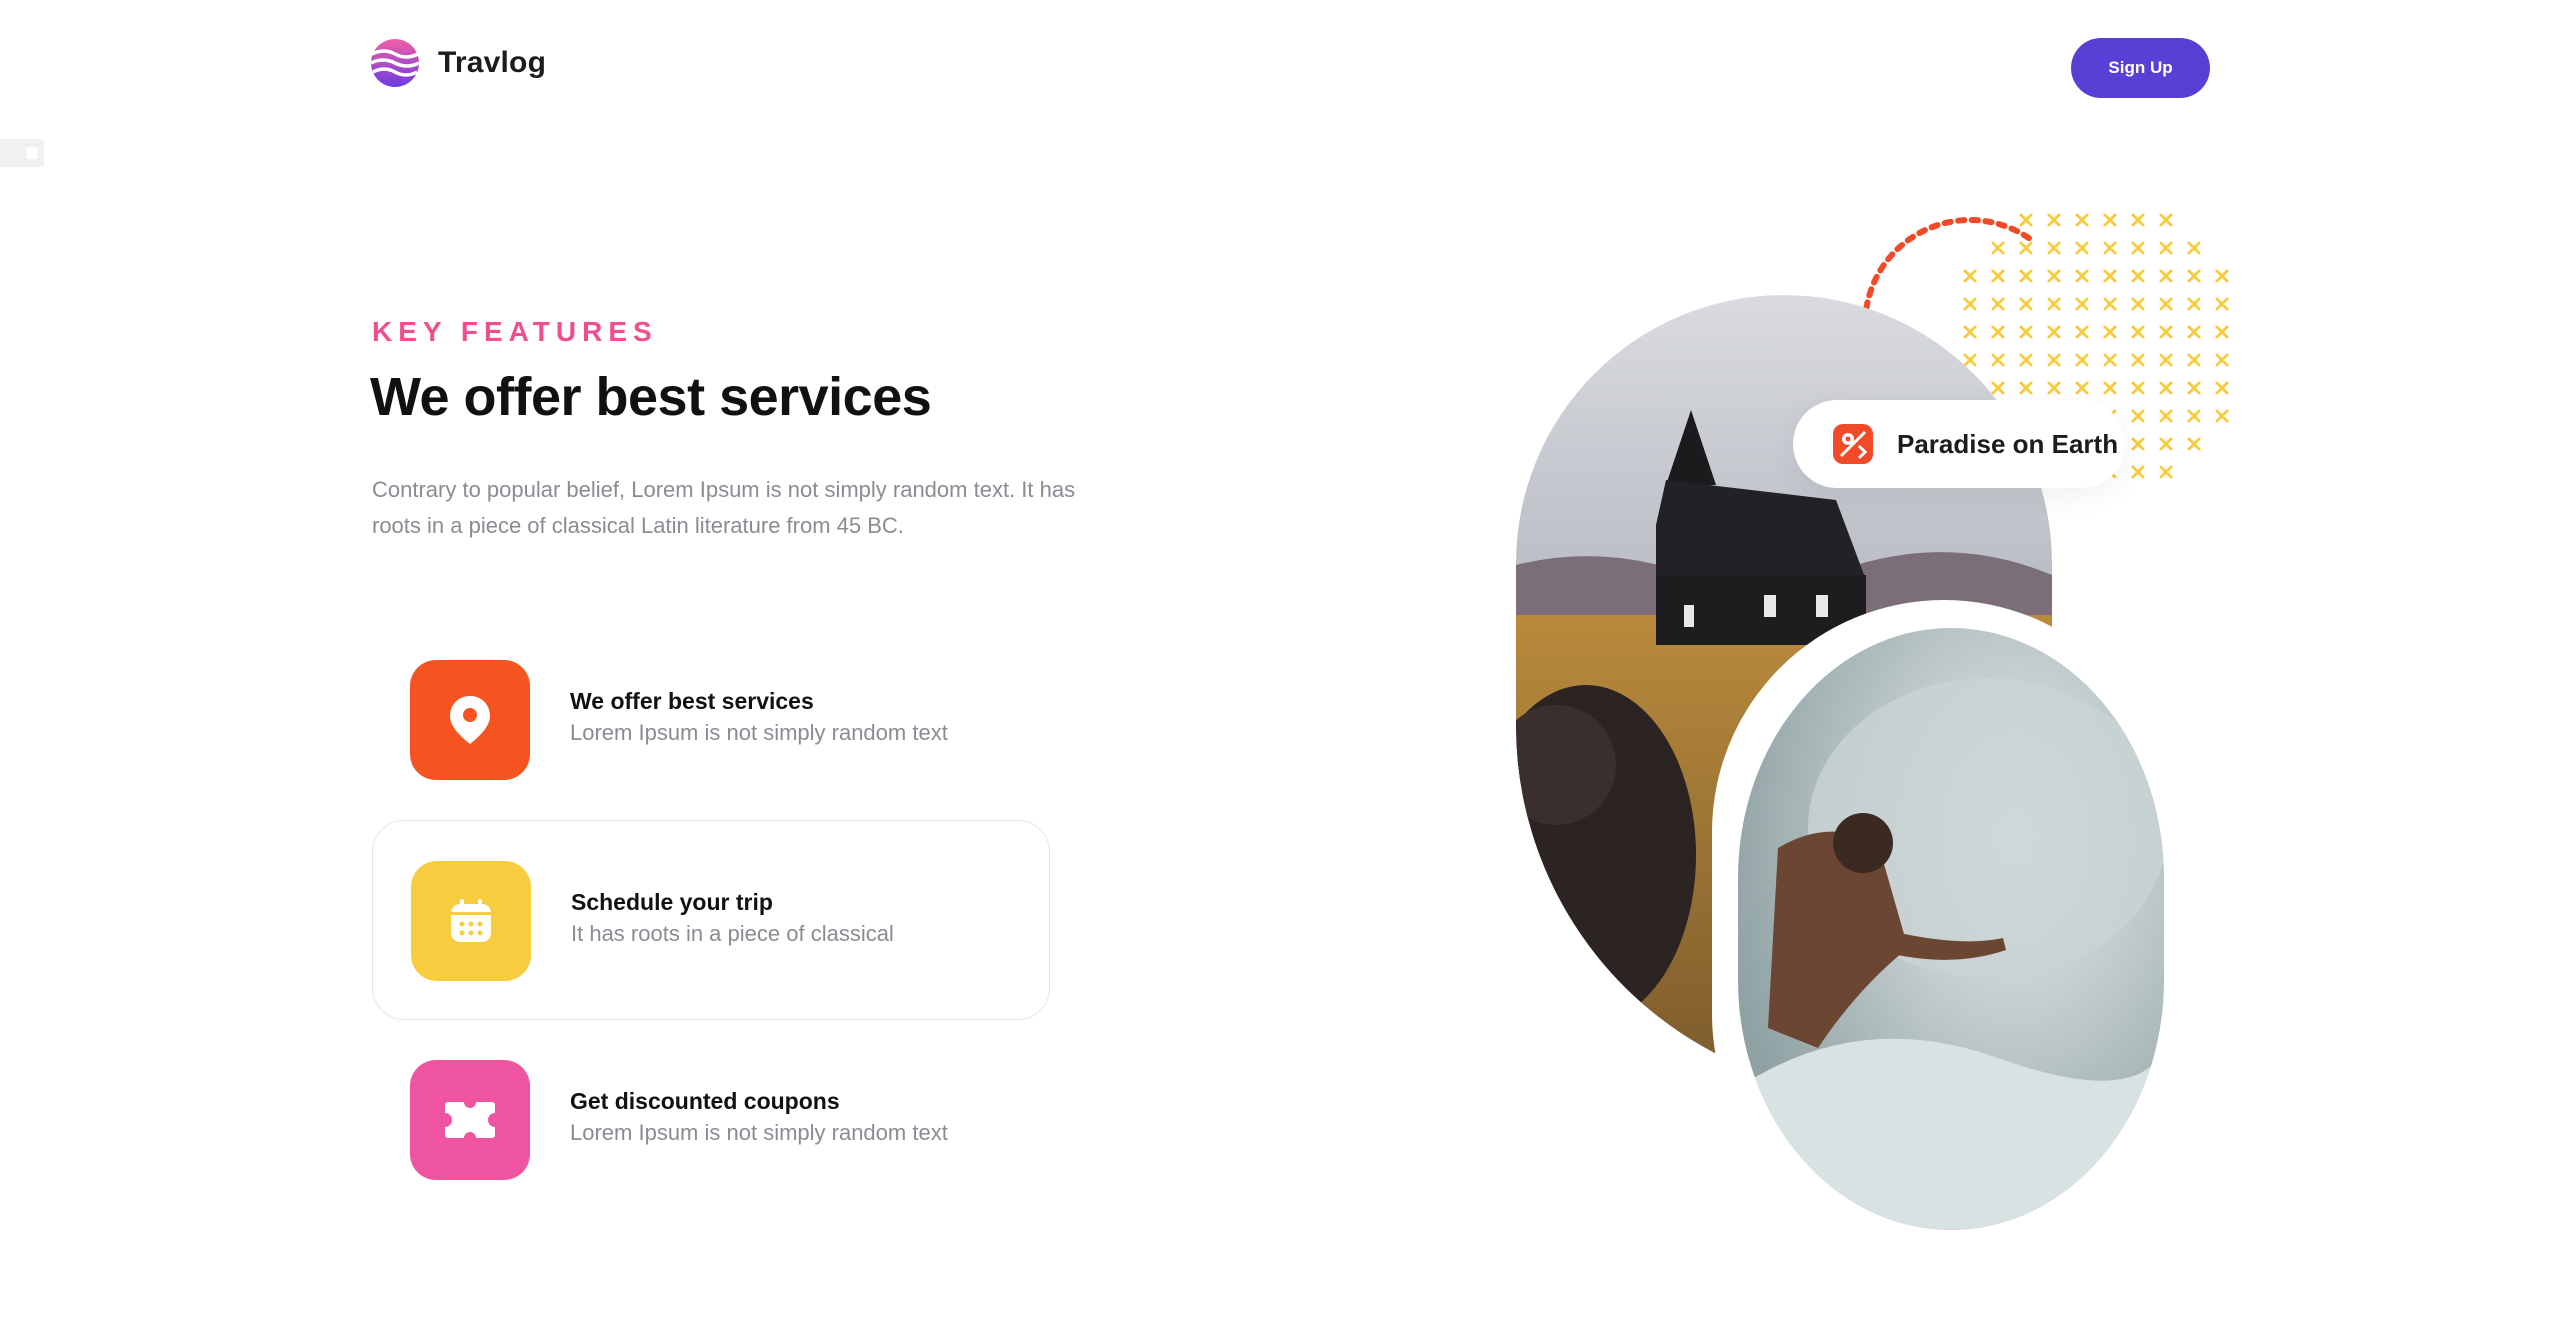 The height and width of the screenshot is (1342, 2557). Describe the element at coordinates (692, 701) in the screenshot. I see `feature-title: We offer best services` at that location.